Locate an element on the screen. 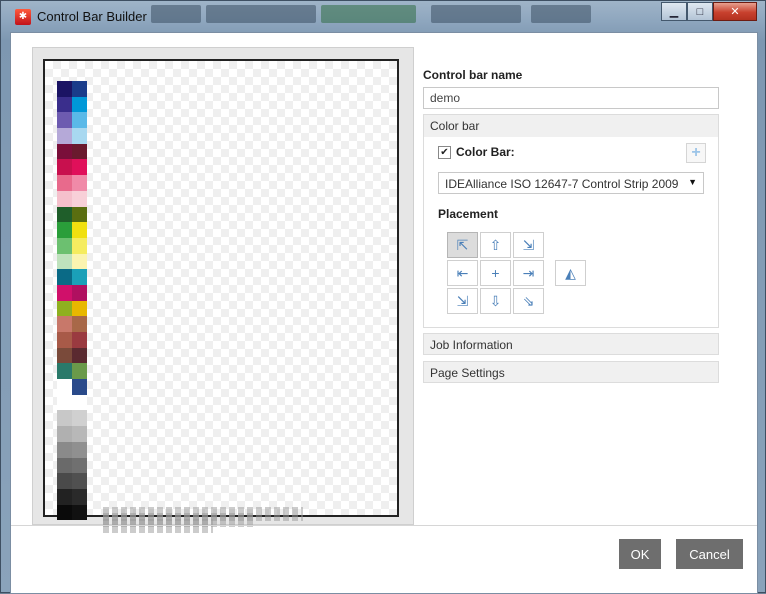 The image size is (766, 594). title-bar: ✱ Control Bar Builder ▁ □ ✕ is located at coordinates (383, 16).